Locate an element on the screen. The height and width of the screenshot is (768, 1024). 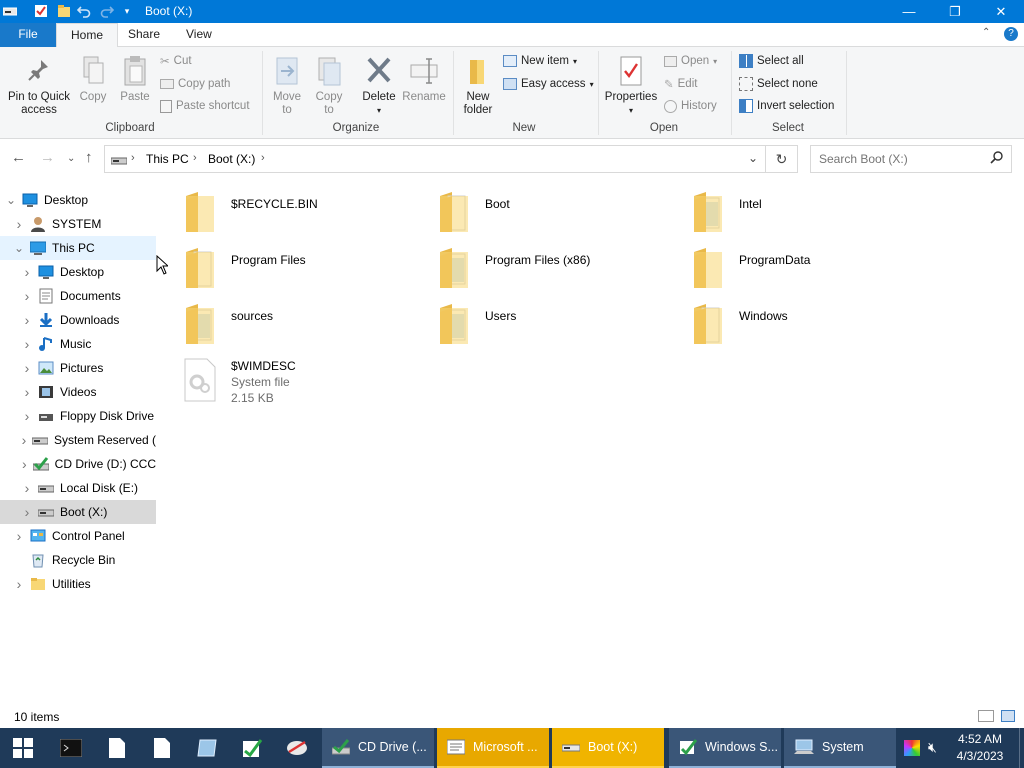
minimize-button: — is located at coordinates (909, 11).